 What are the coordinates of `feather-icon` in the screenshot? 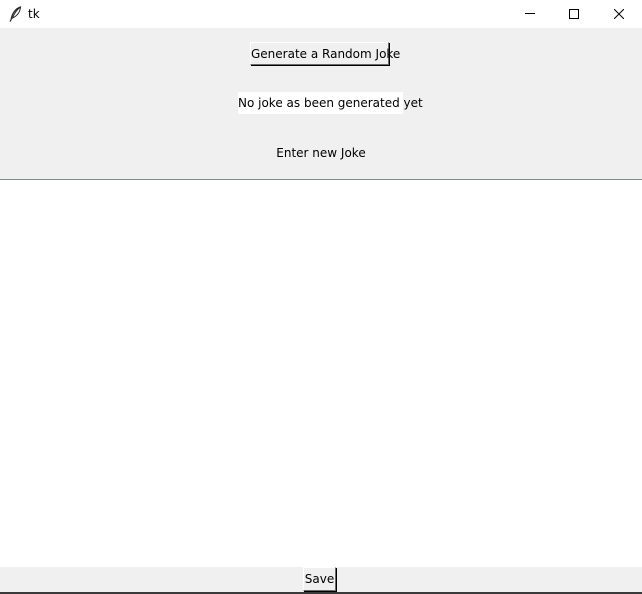 It's located at (15, 13).